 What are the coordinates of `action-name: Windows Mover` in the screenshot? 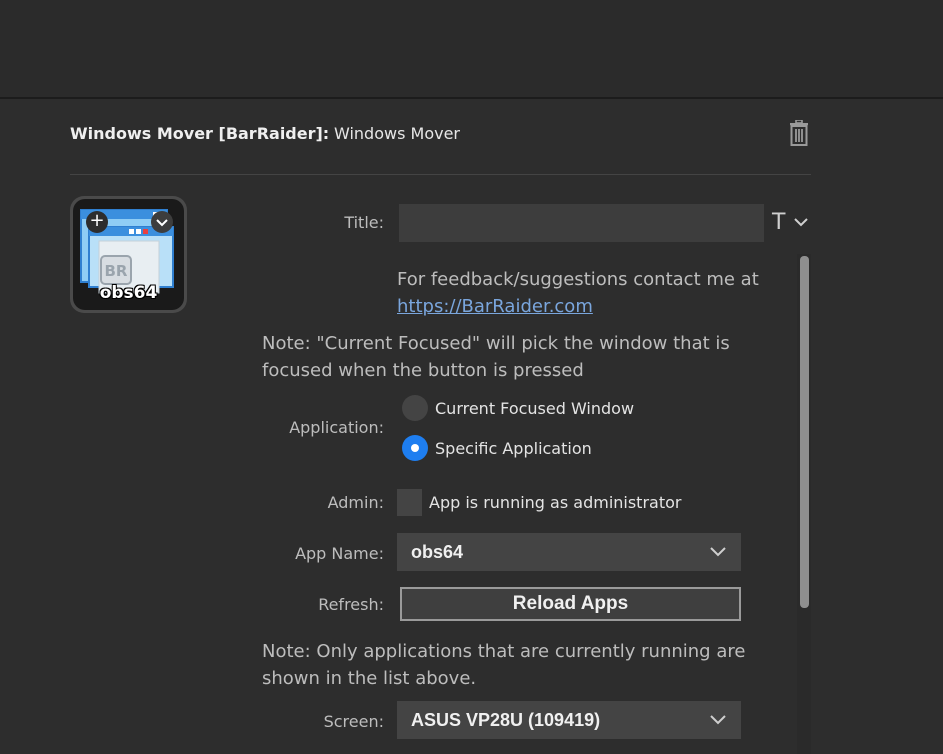 It's located at (397, 133).